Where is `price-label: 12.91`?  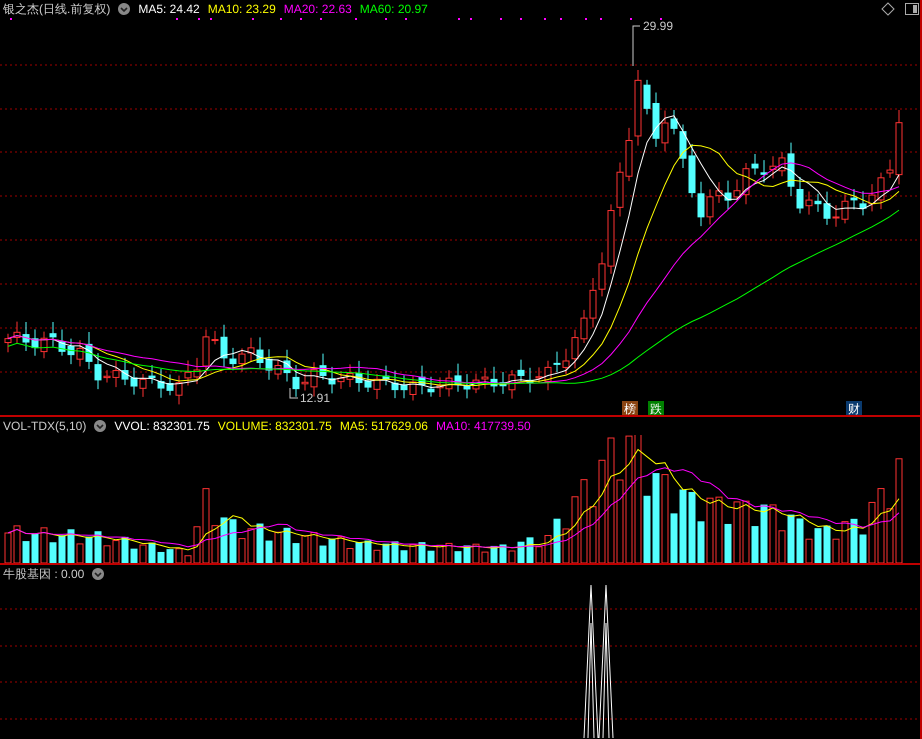
price-label: 12.91 is located at coordinates (315, 398).